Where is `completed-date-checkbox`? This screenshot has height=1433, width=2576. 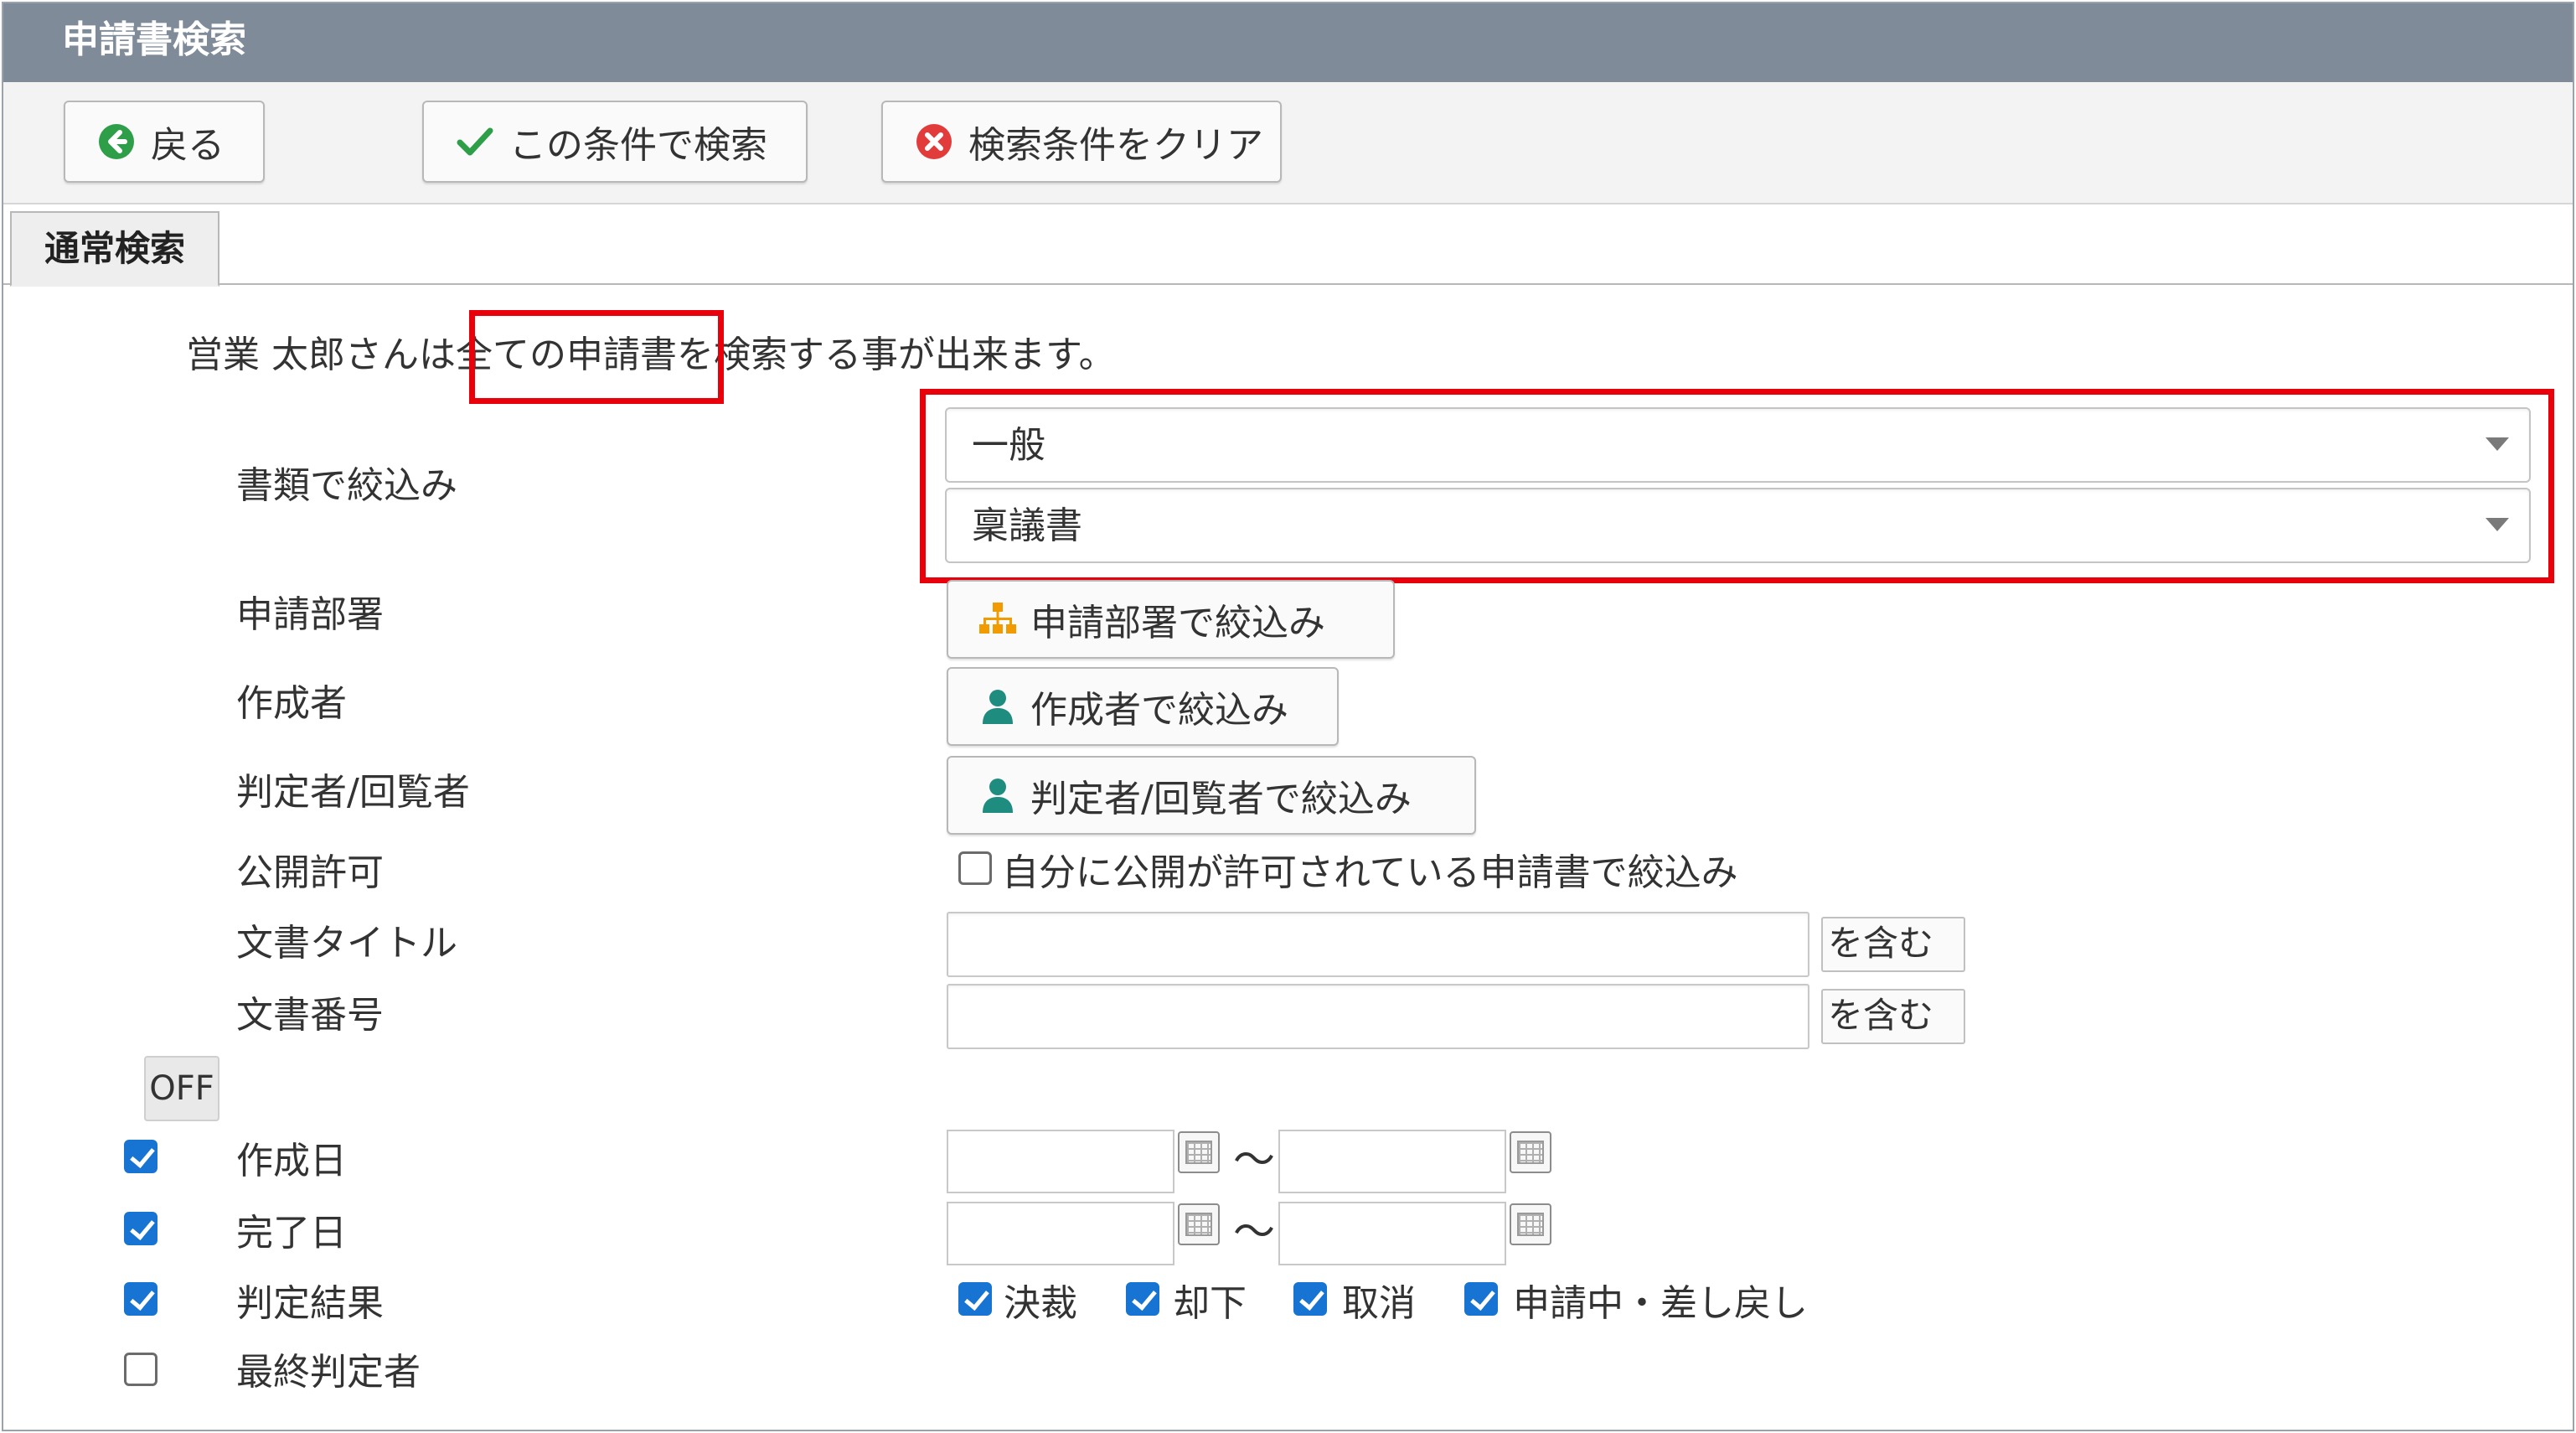 completed-date-checkbox is located at coordinates (140, 1228).